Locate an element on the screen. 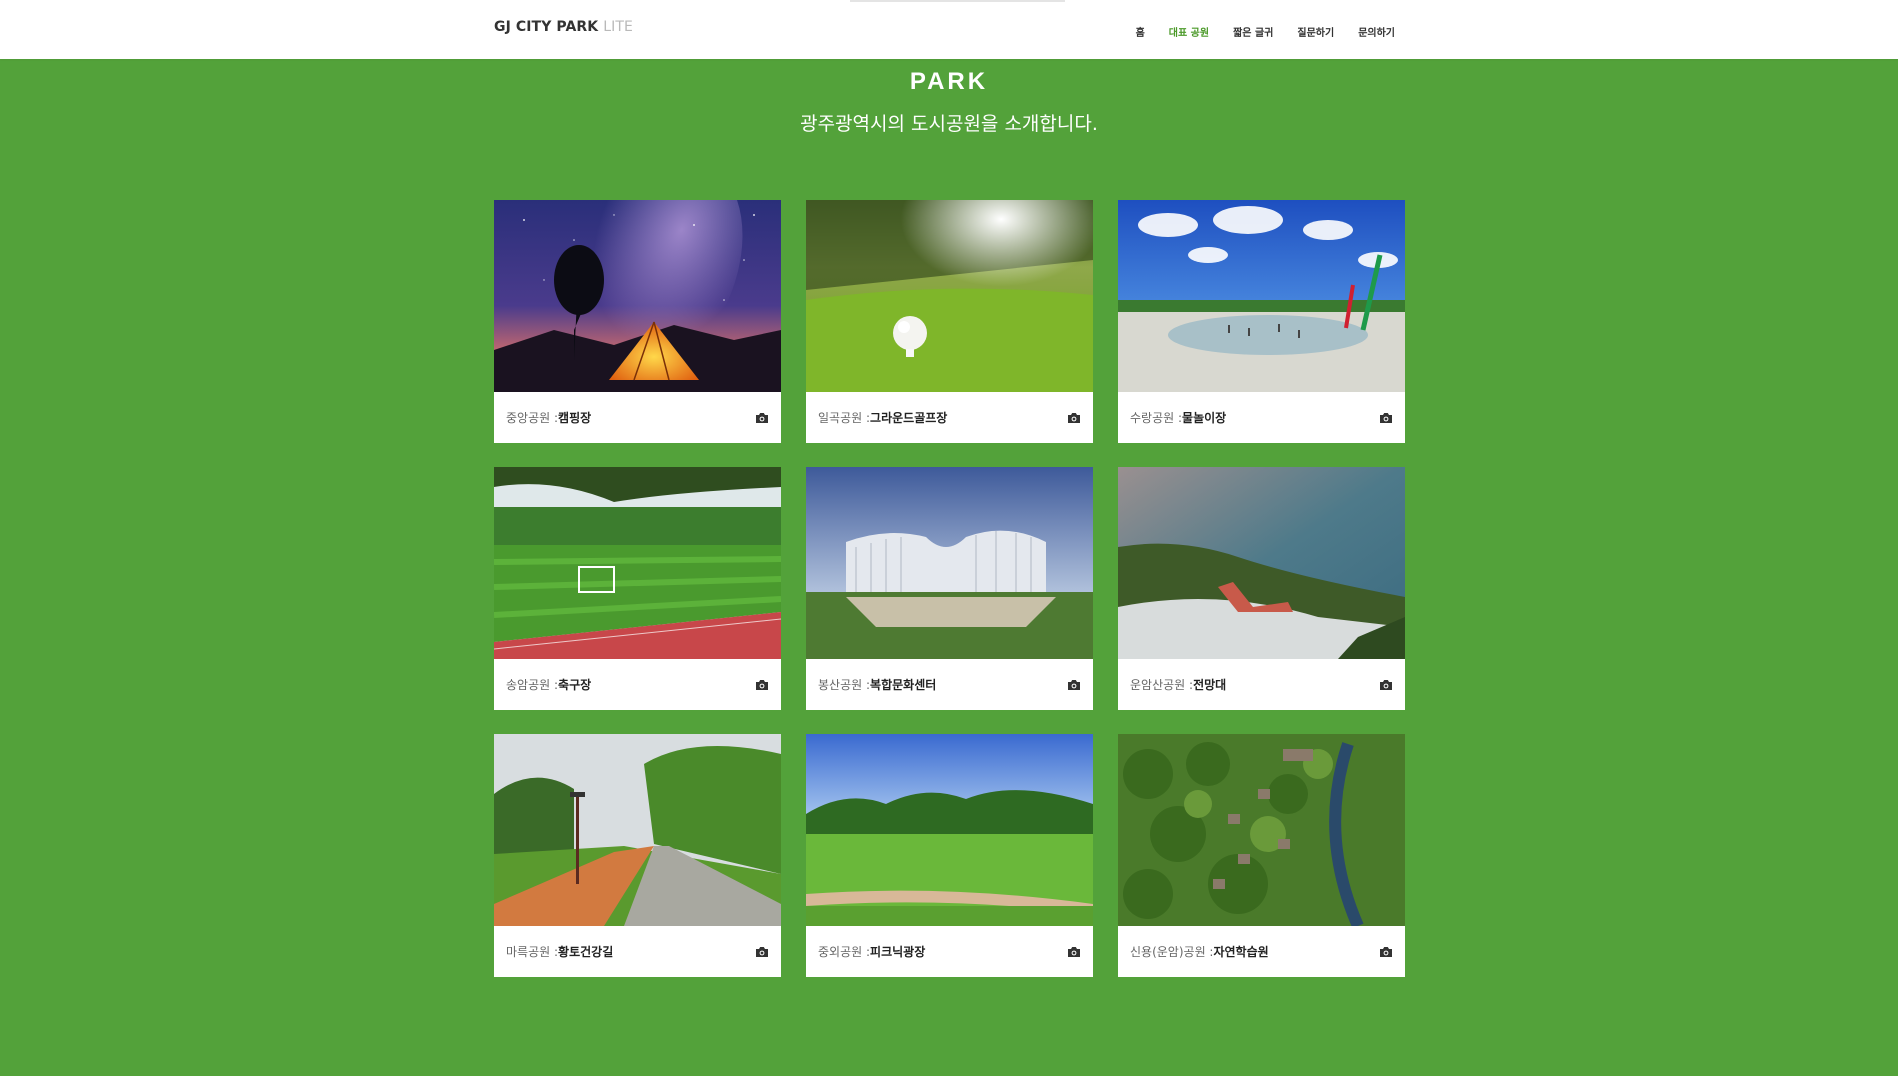  facility-name: 그라운드골프장 is located at coordinates (909, 418).